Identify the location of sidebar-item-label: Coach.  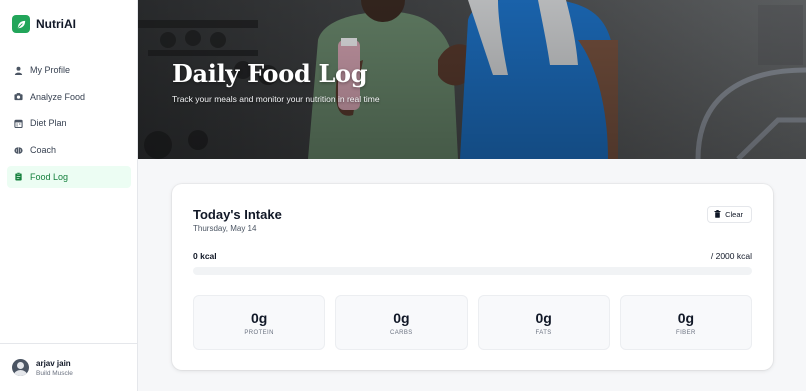
(43, 150).